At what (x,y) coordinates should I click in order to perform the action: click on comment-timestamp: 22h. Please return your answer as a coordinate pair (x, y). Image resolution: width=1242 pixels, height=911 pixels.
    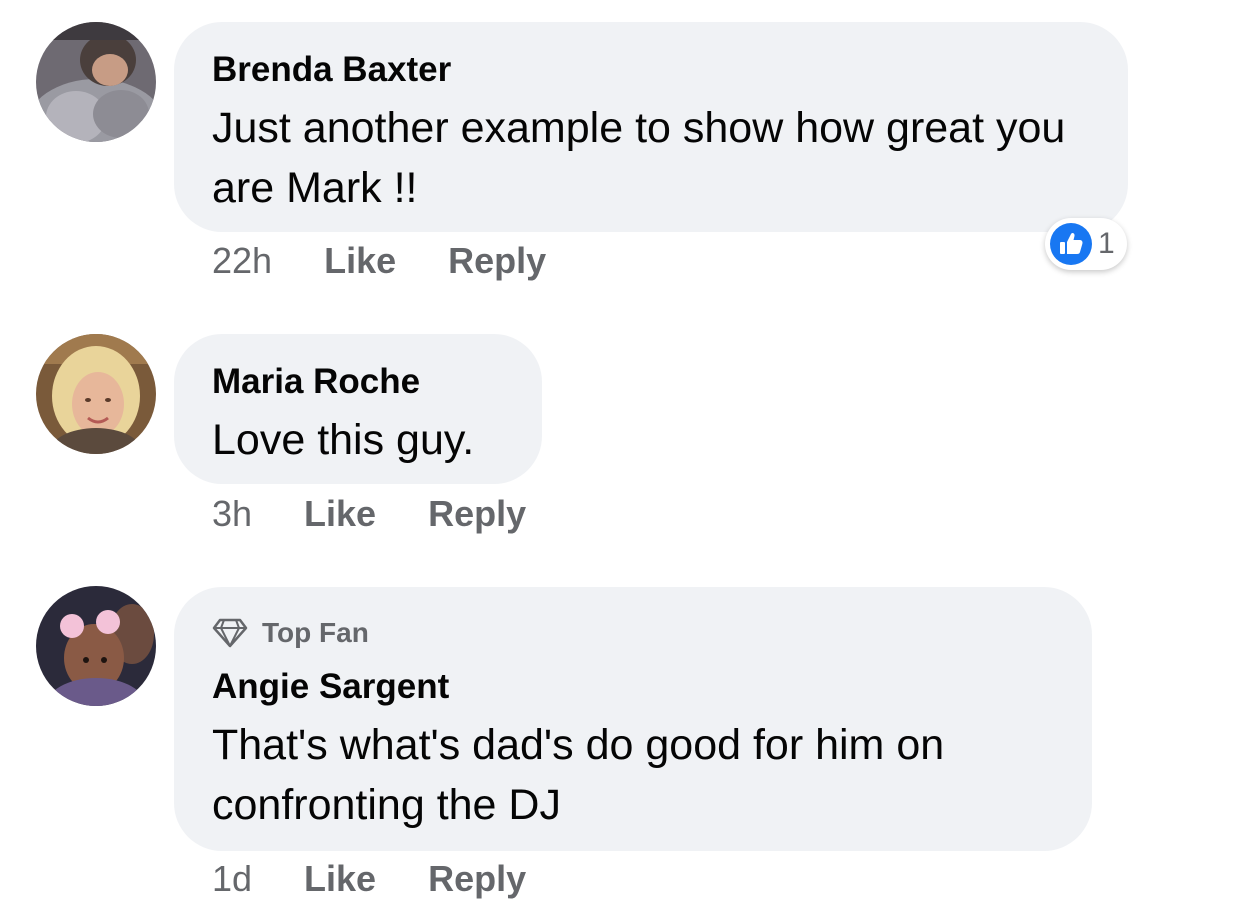
    Looking at the image, I should click on (242, 261).